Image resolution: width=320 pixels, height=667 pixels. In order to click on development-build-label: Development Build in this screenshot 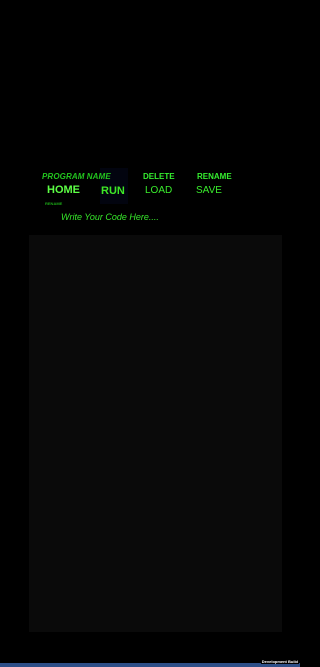, I will do `click(279, 661)`.